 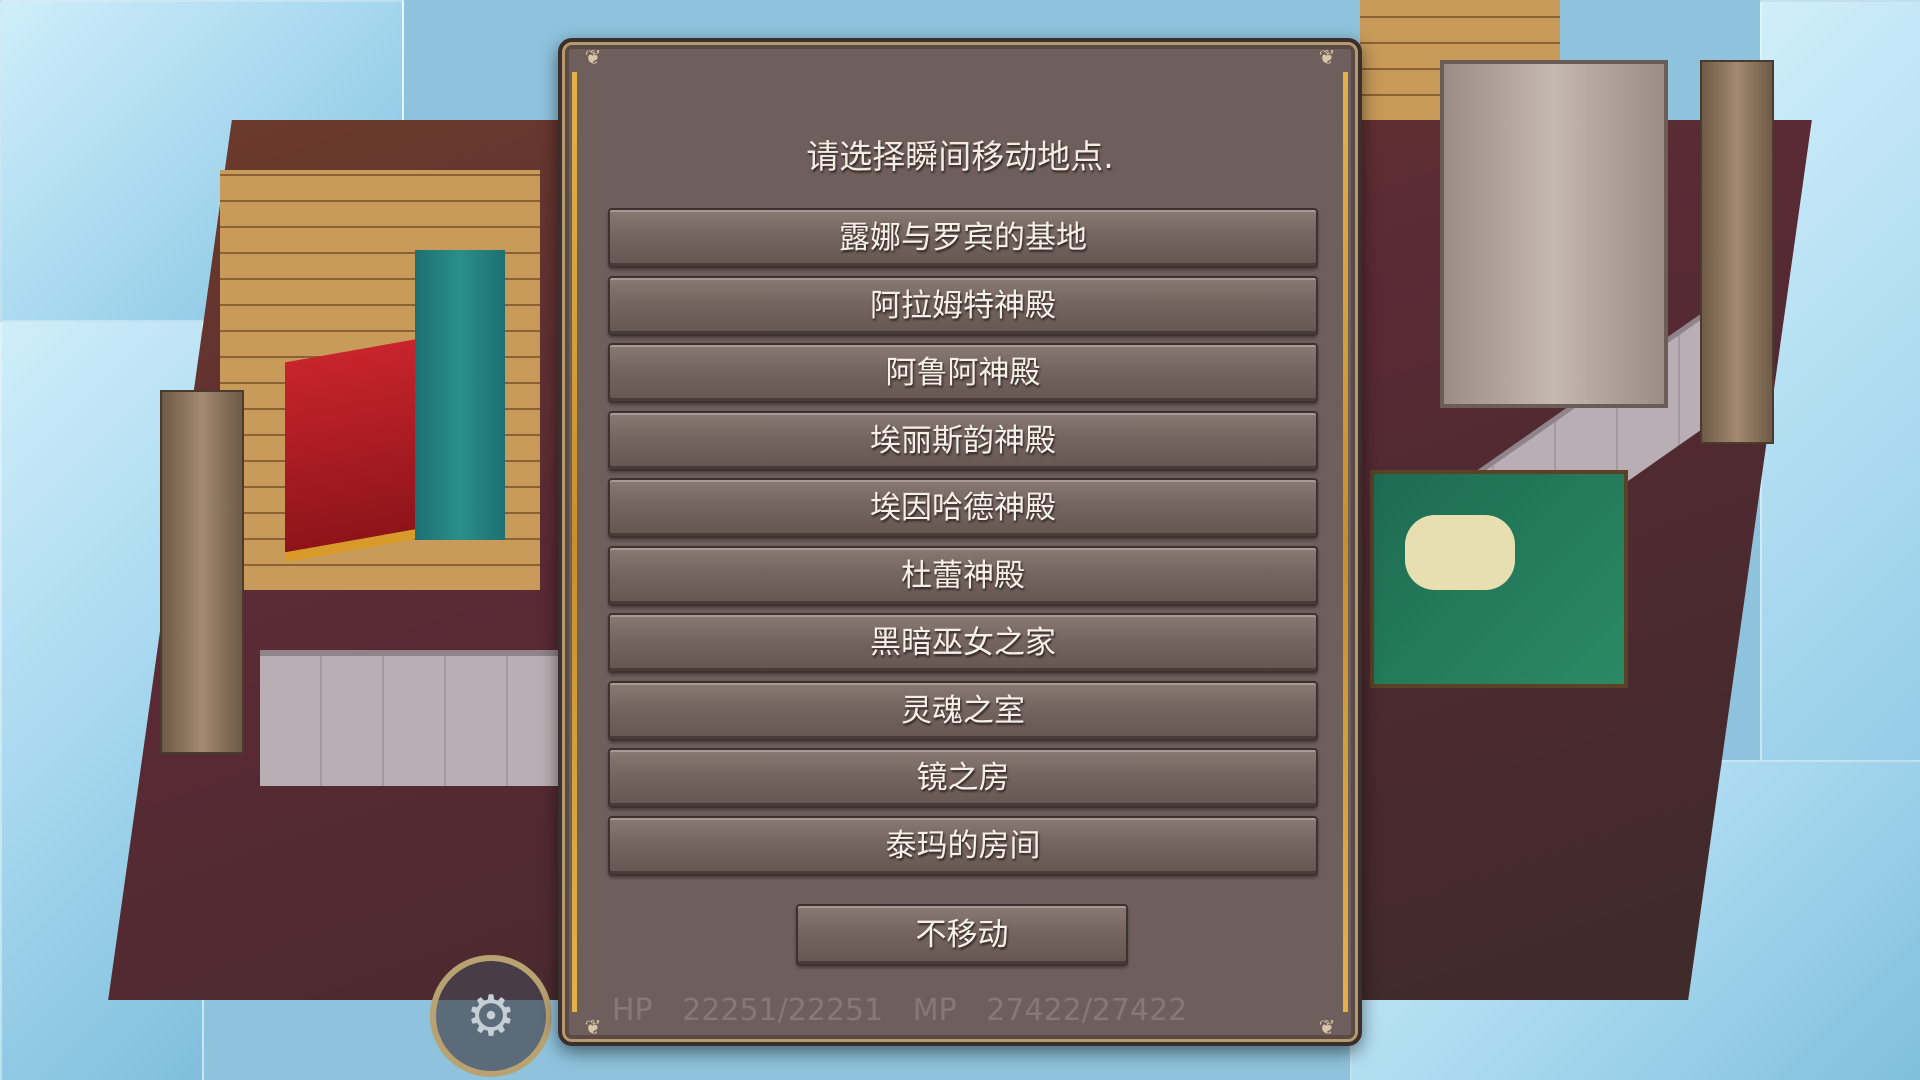 What do you see at coordinates (491, 1016) in the screenshot?
I see `gears-icon: ⚙` at bounding box center [491, 1016].